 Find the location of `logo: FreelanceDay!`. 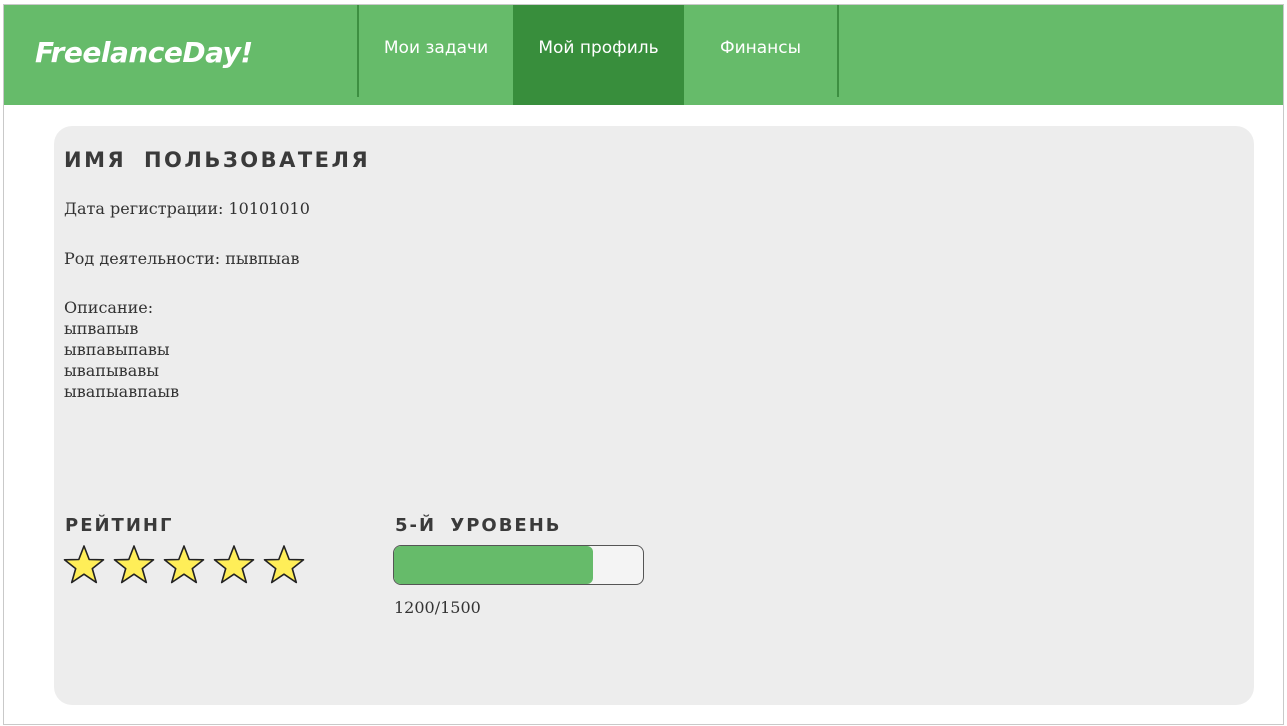

logo: FreelanceDay! is located at coordinates (144, 52).